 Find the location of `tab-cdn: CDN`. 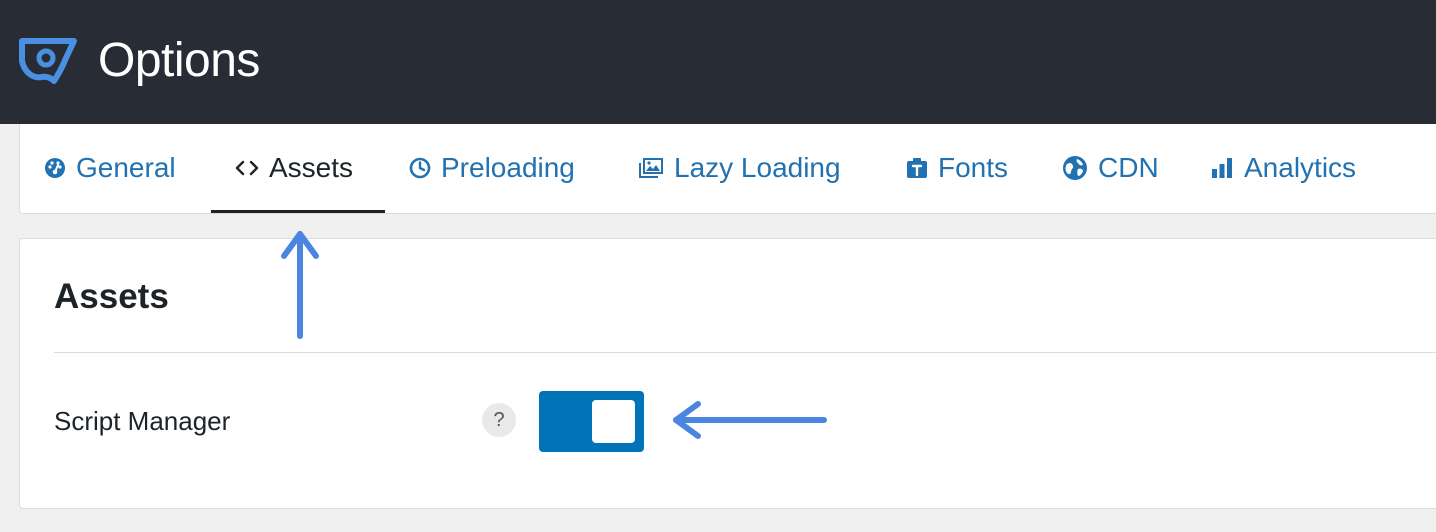

tab-cdn: CDN is located at coordinates (1110, 168).